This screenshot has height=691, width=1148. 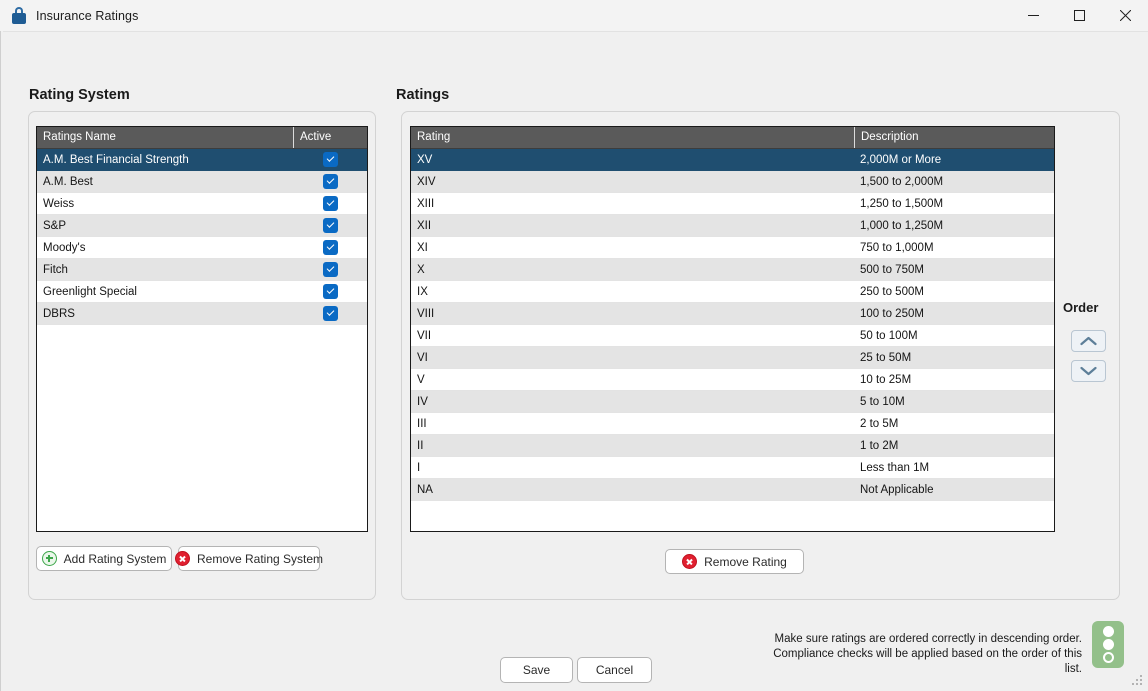 What do you see at coordinates (732, 468) in the screenshot?
I see `ratings-row: I Less than 1M` at bounding box center [732, 468].